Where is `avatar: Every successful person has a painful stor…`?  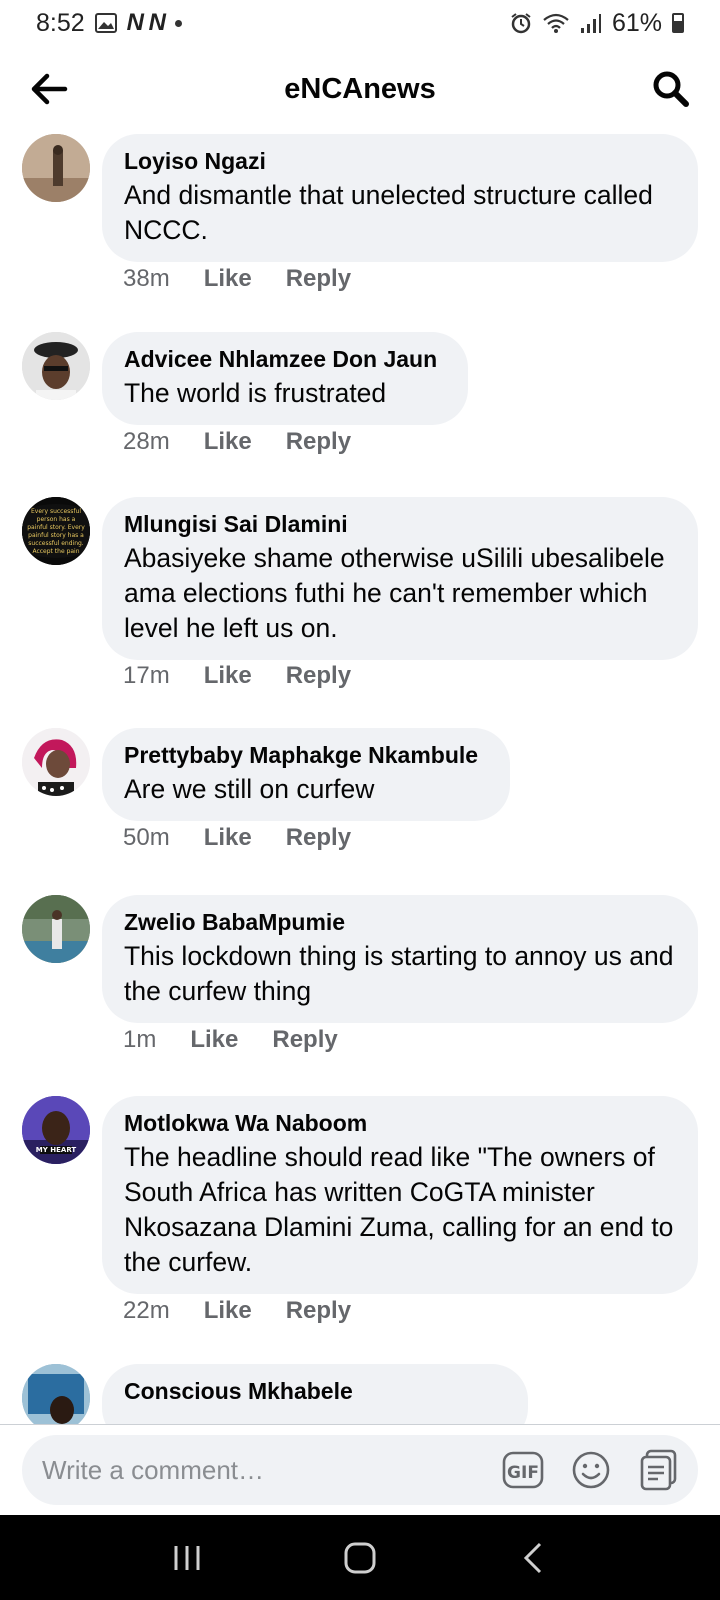
avatar: Every successful person has a painful stor… is located at coordinates (56, 531).